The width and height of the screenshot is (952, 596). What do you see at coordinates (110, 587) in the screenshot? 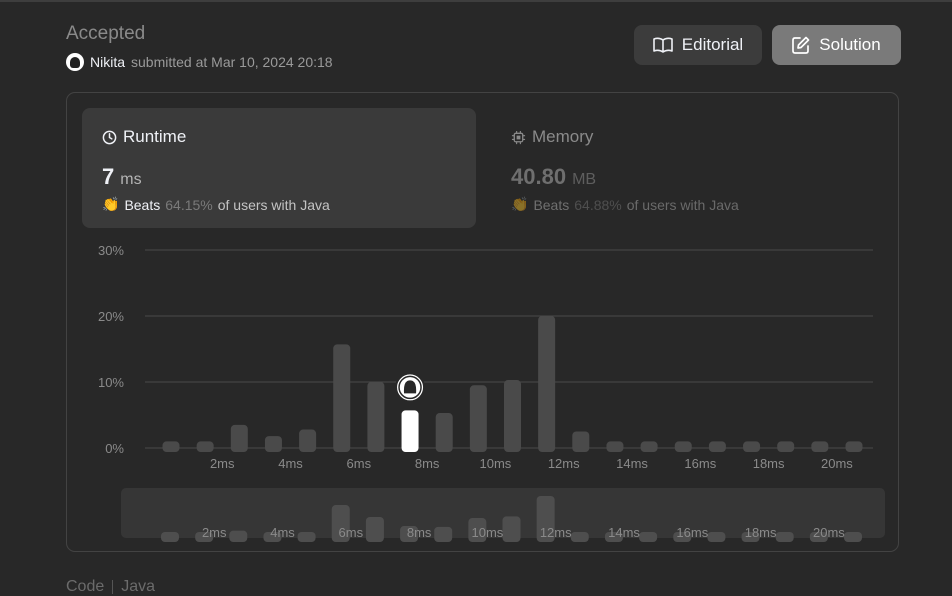
I see `code-section-header: Code Java` at bounding box center [110, 587].